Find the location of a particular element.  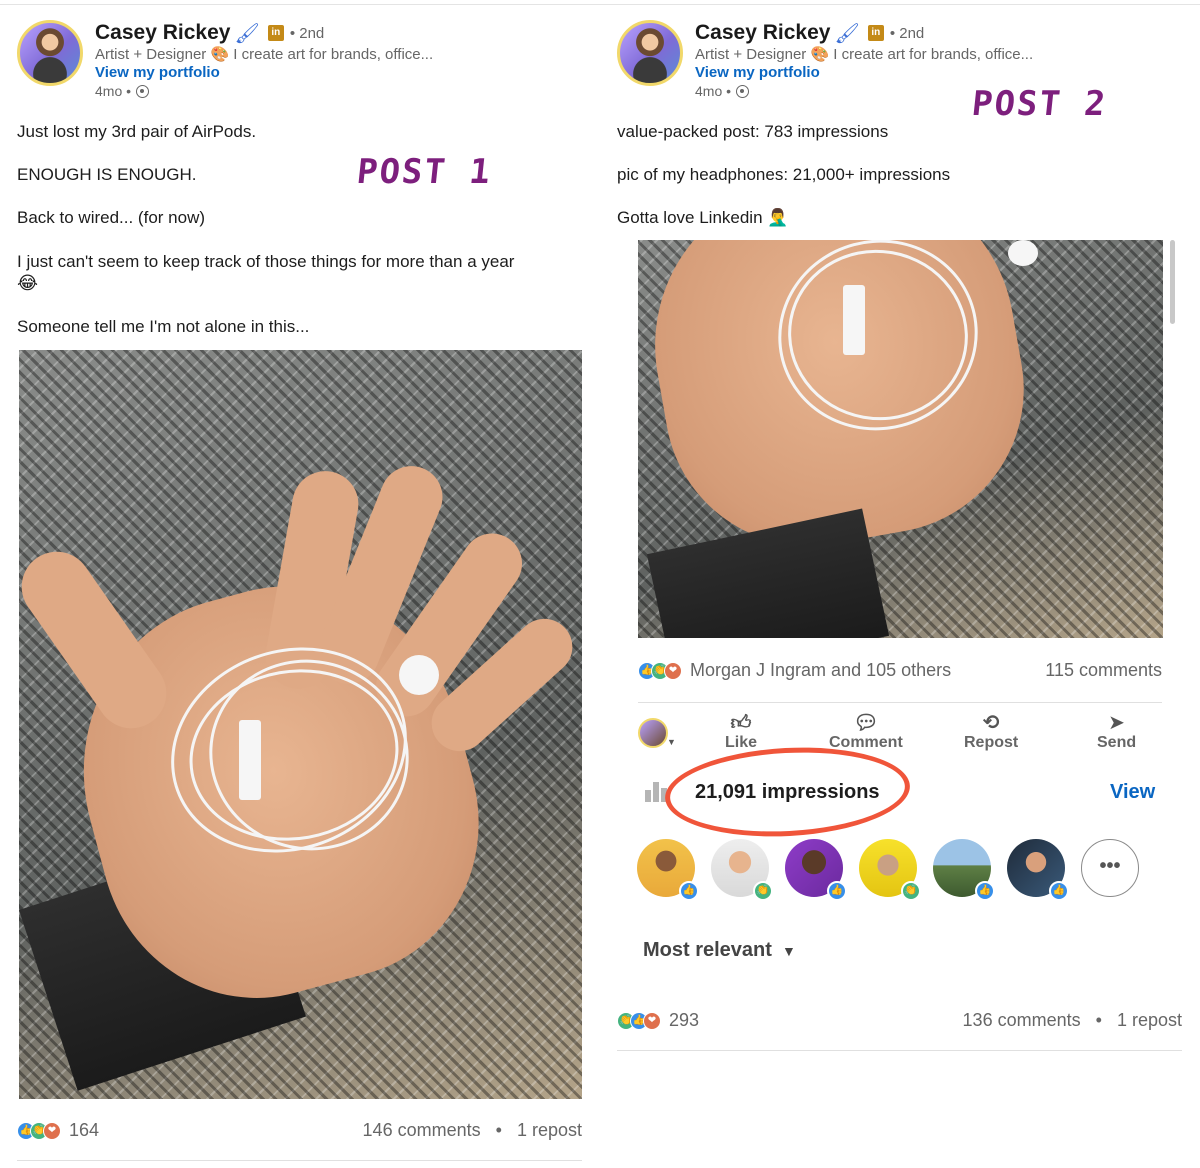

post-stats: 136 comments • 1 repost is located at coordinates (1072, 1020).